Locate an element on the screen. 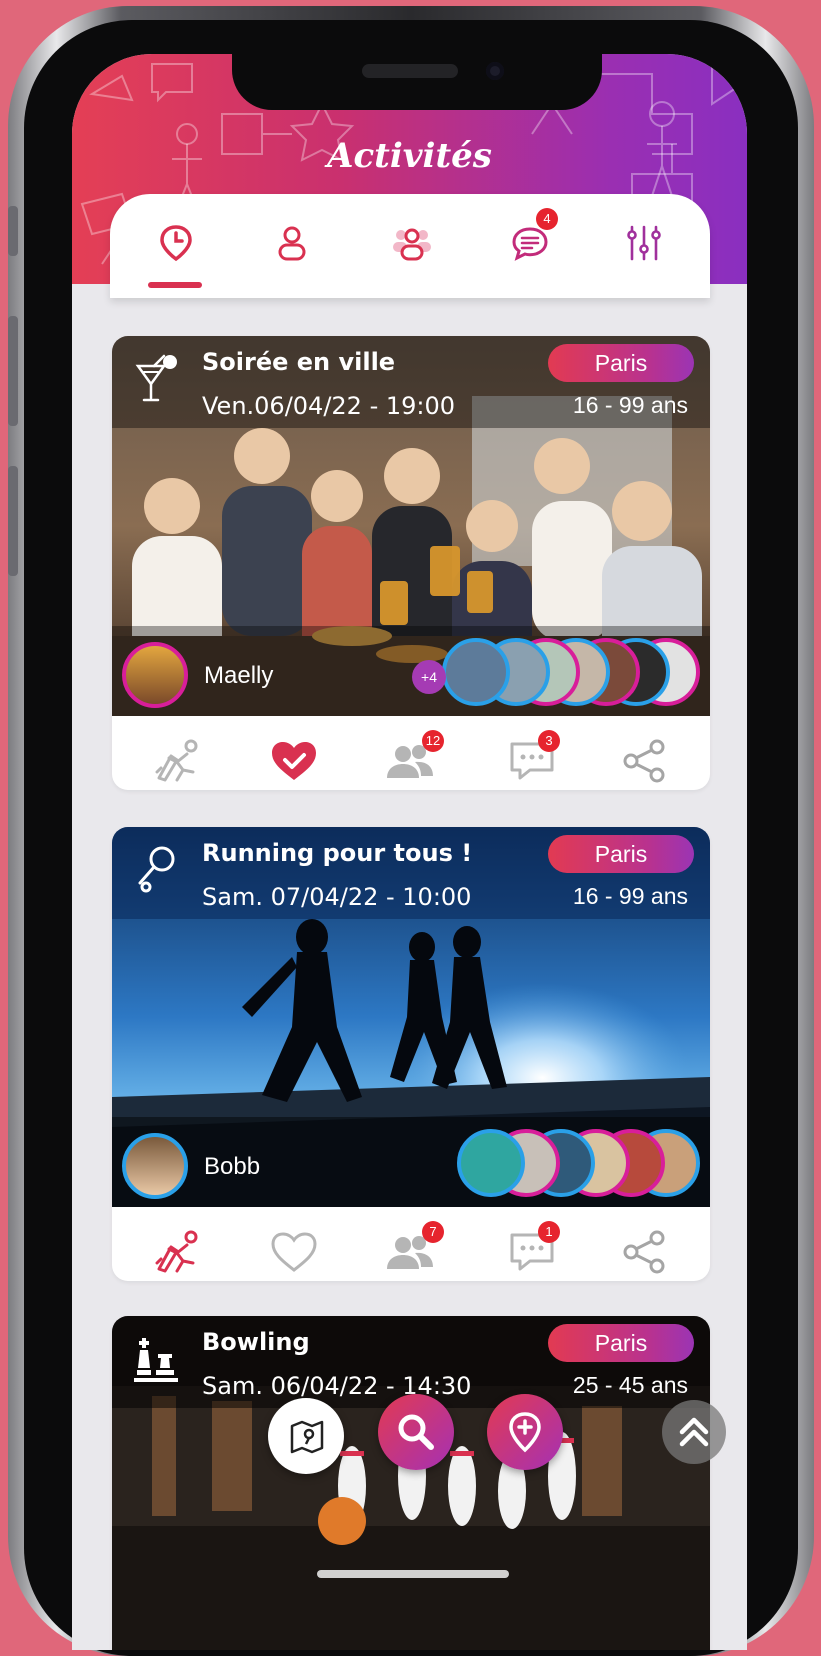 This screenshot has width=821, height=1656. participants-button: 7 is located at coordinates (413, 1249).